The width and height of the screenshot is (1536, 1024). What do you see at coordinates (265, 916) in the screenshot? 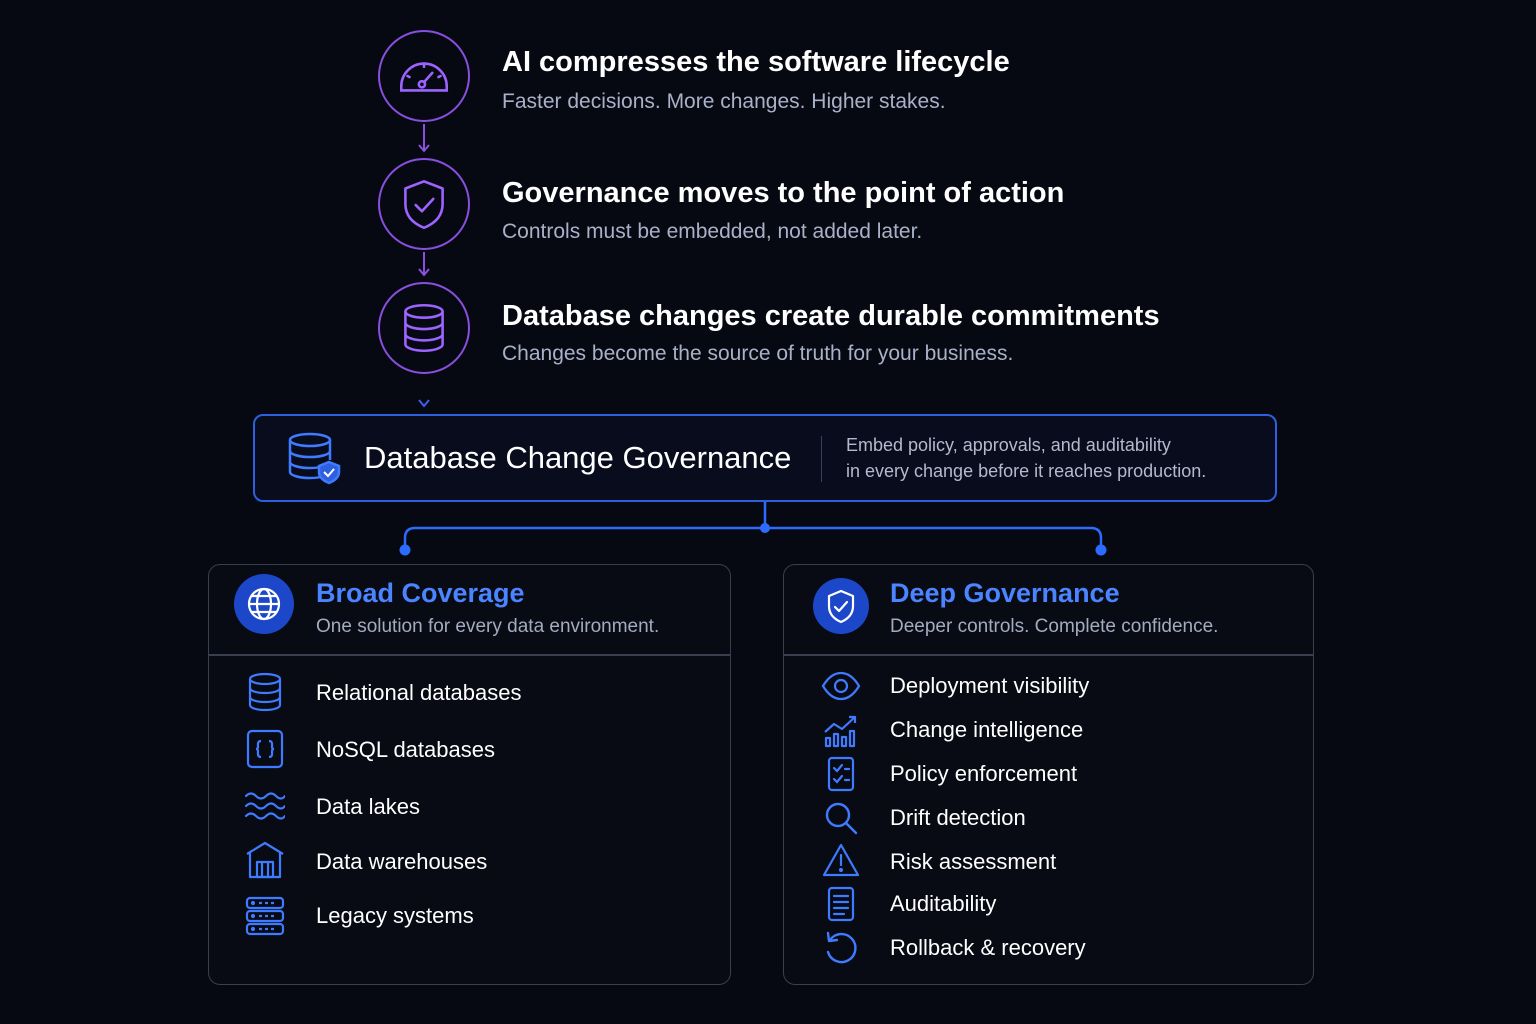
I see `server-icon` at bounding box center [265, 916].